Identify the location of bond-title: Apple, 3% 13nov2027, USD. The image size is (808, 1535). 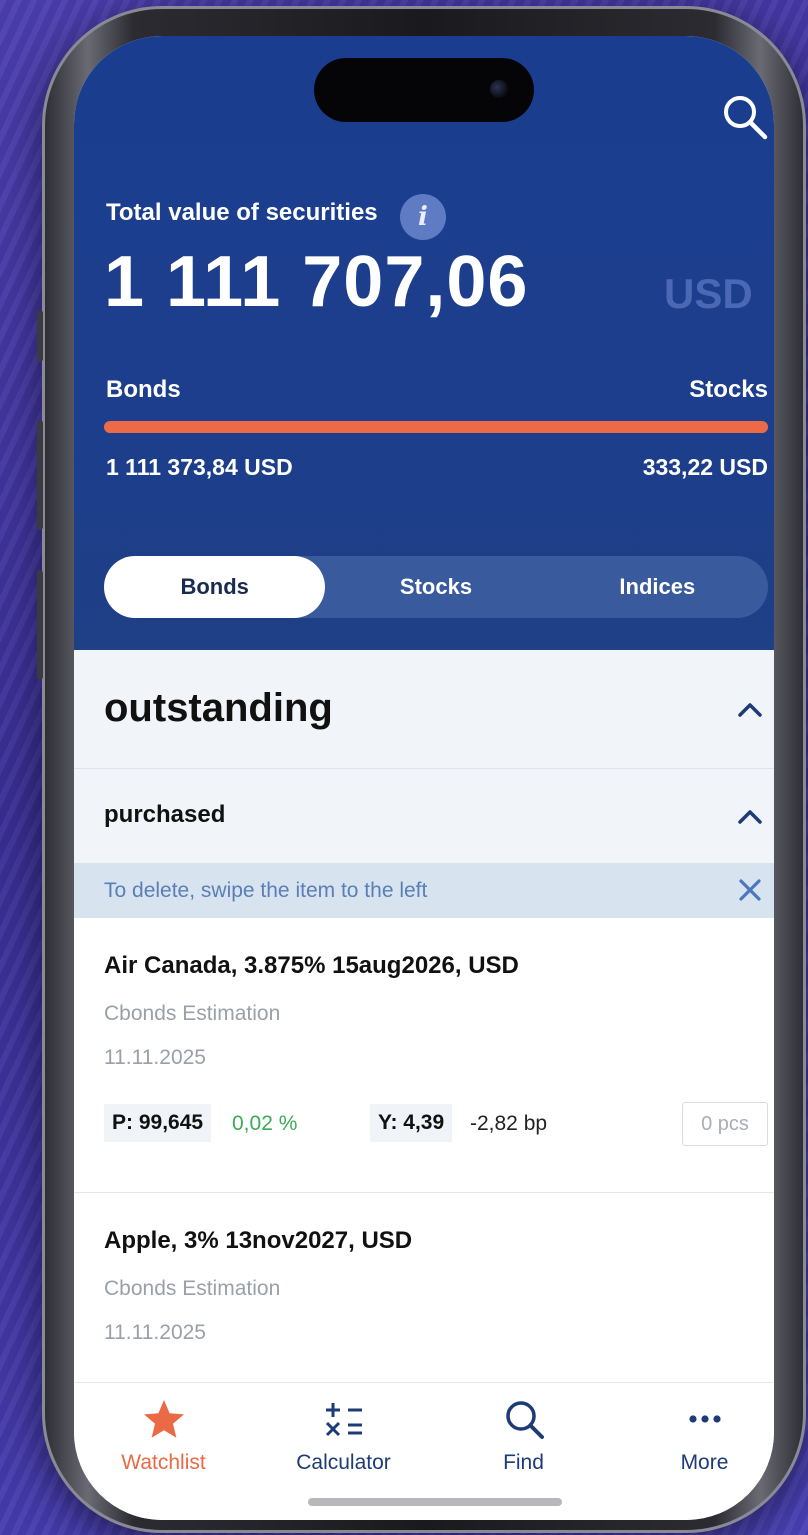
(258, 1240).